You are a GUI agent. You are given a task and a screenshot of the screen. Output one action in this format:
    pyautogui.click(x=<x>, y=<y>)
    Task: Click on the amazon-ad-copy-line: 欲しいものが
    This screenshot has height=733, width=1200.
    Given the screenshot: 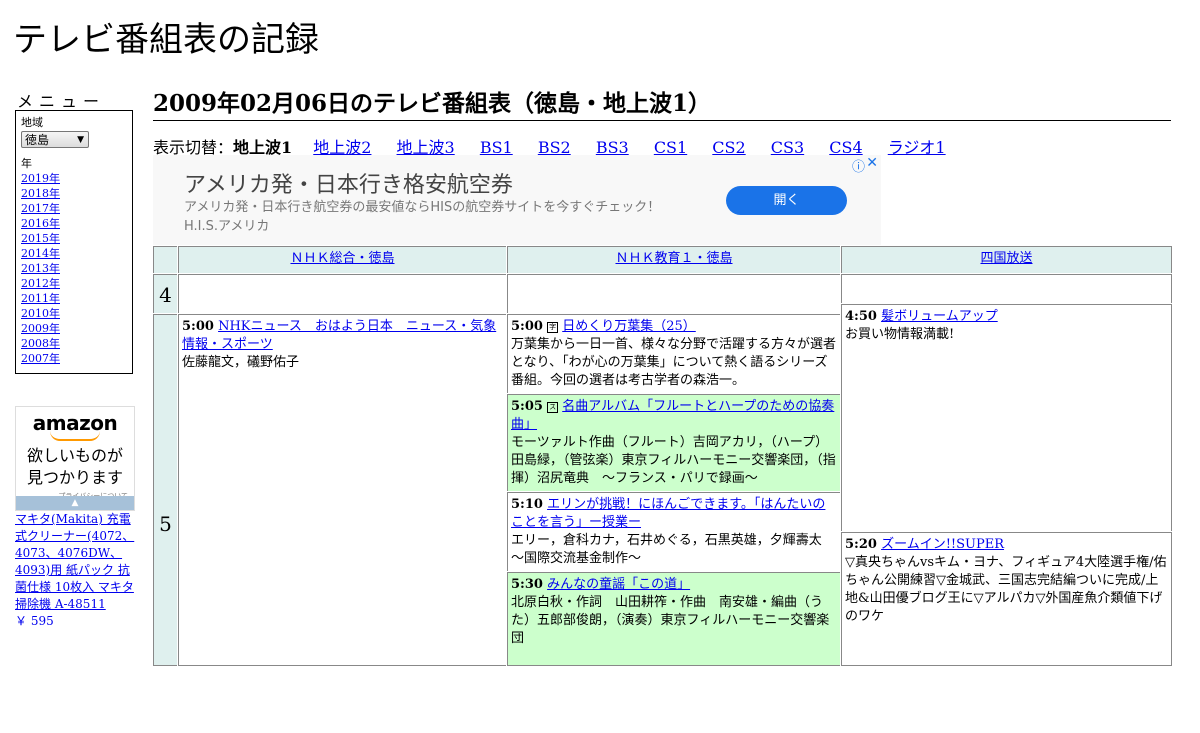 What is the action you would take?
    pyautogui.click(x=74, y=455)
    